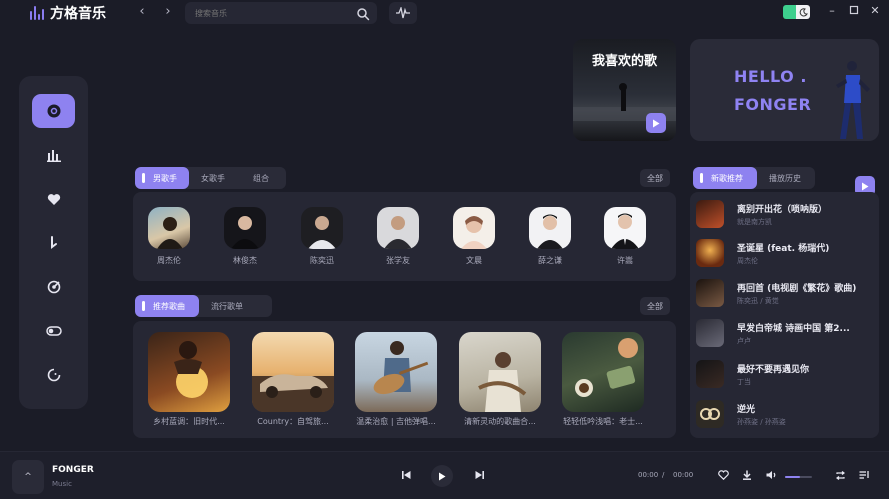  I want to click on singer-item: 陈奕迅, so click(322, 236).